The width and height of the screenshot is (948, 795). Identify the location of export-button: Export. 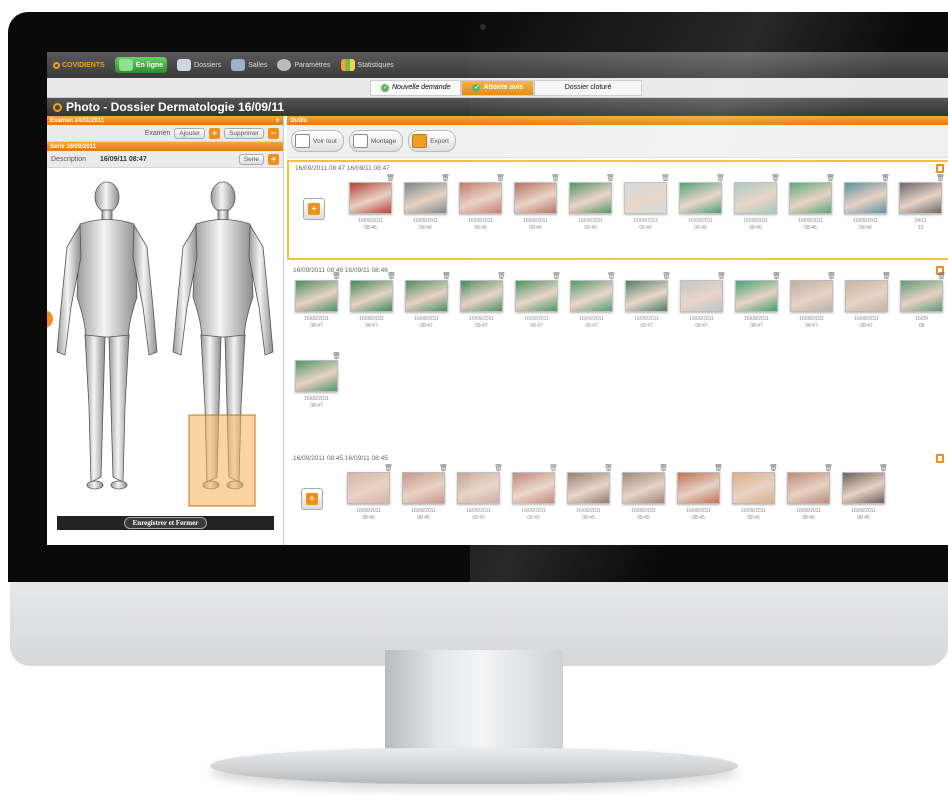
(432, 141).